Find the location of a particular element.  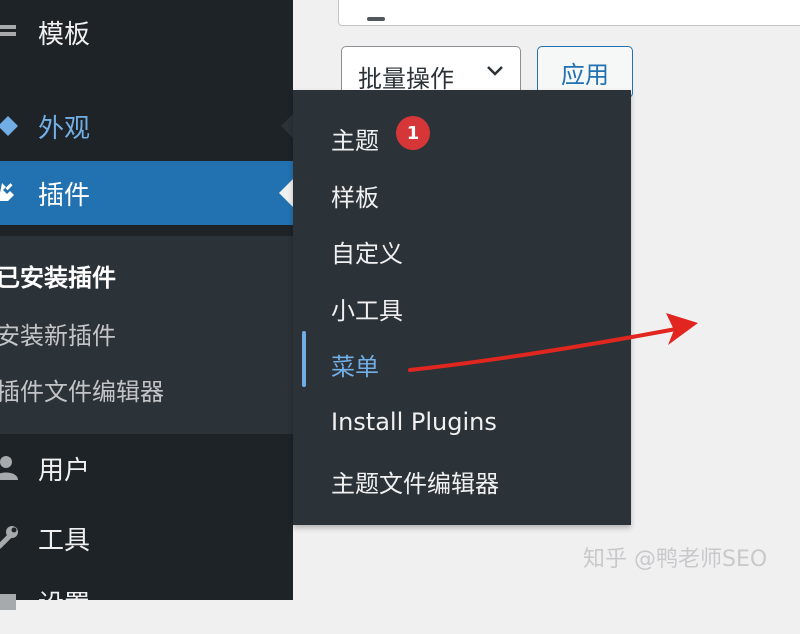

sidebar-item-label: 外观 is located at coordinates (64, 128).